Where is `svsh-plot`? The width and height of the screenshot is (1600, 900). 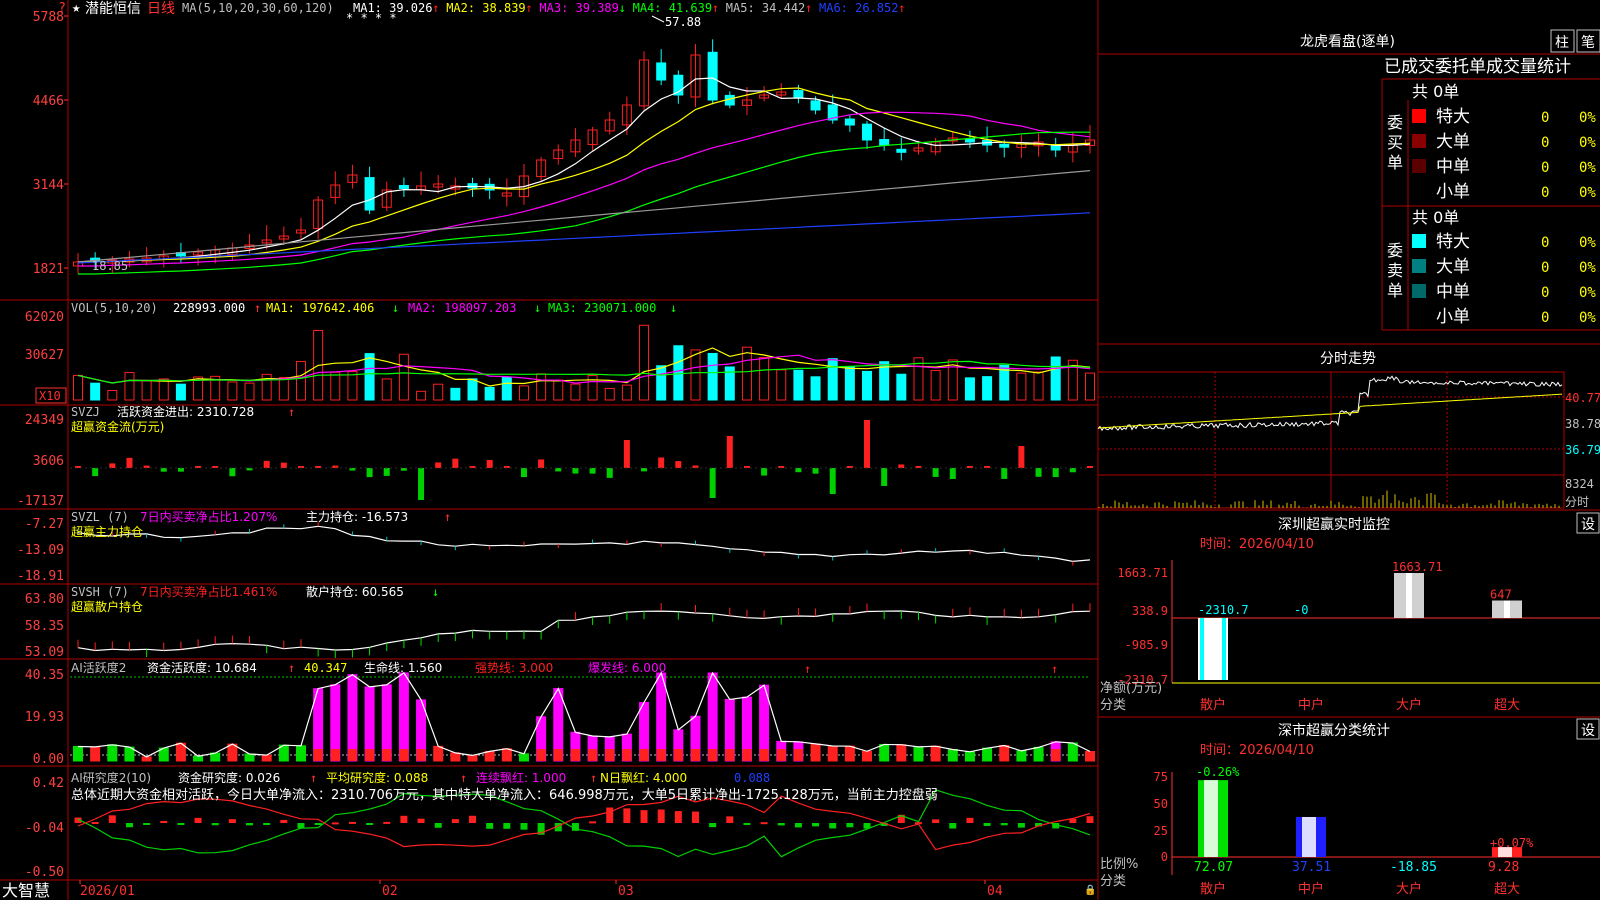 svsh-plot is located at coordinates (584, 630).